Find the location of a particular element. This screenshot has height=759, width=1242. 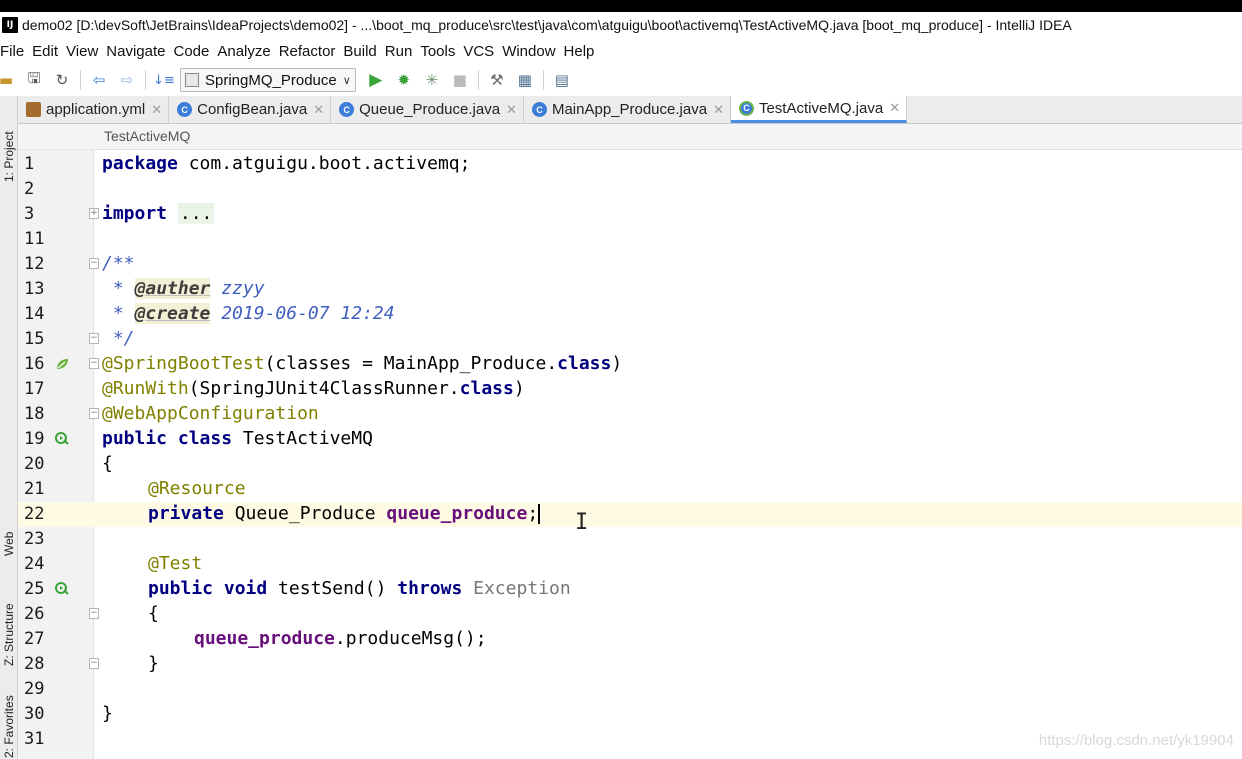

line-number: 29 is located at coordinates (34, 689).